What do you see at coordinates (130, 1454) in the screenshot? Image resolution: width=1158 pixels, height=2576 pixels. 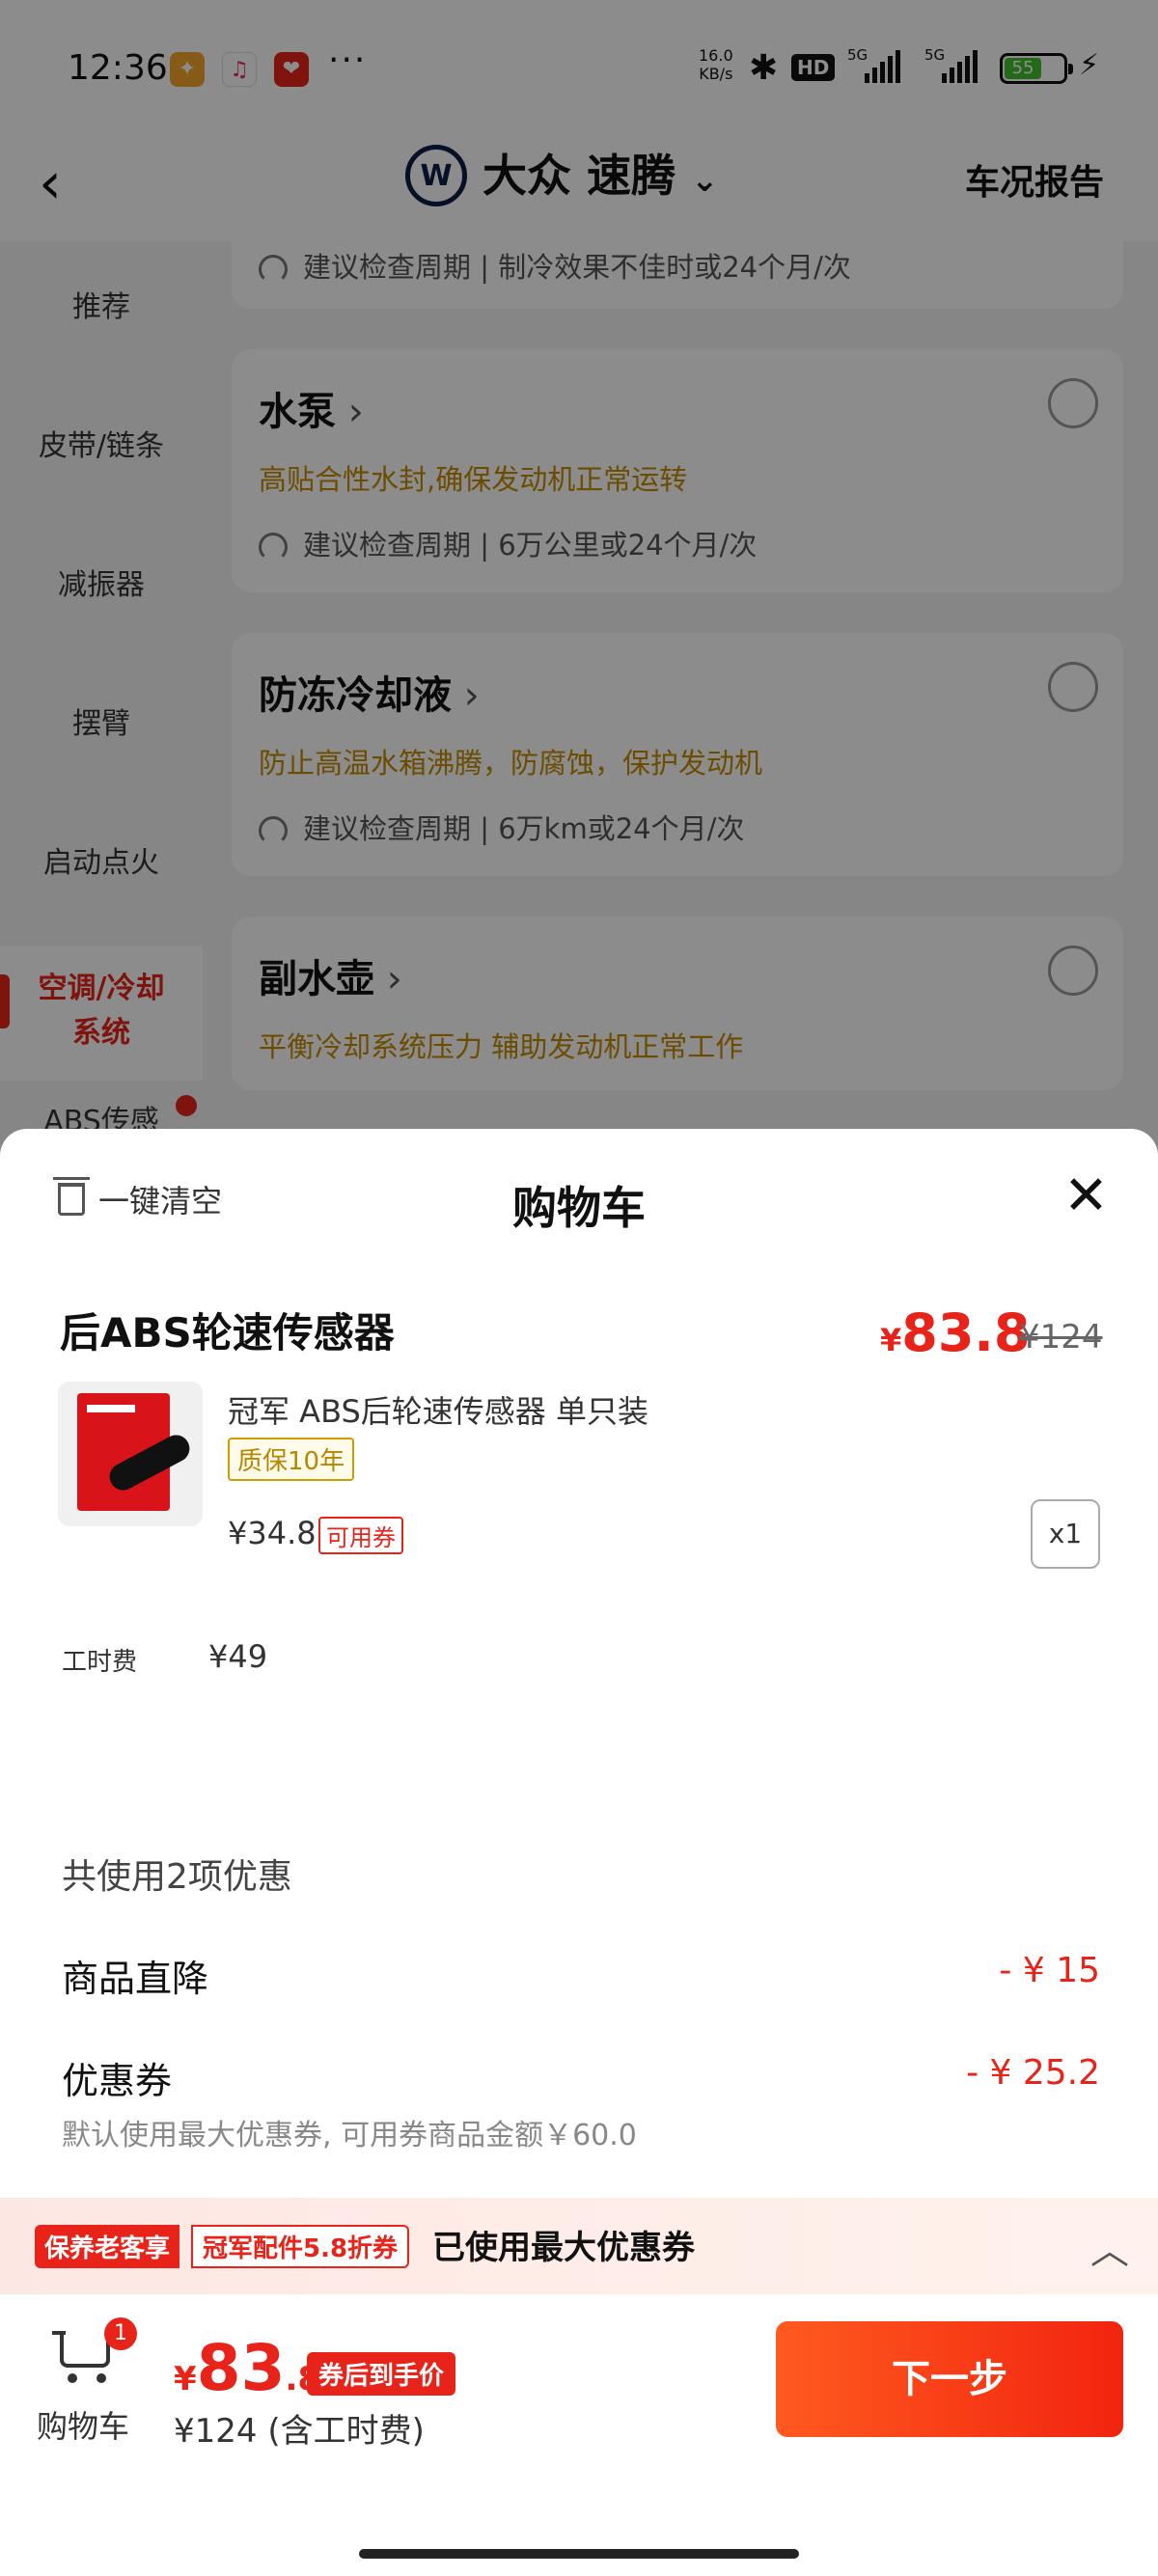 I see `product-image` at bounding box center [130, 1454].